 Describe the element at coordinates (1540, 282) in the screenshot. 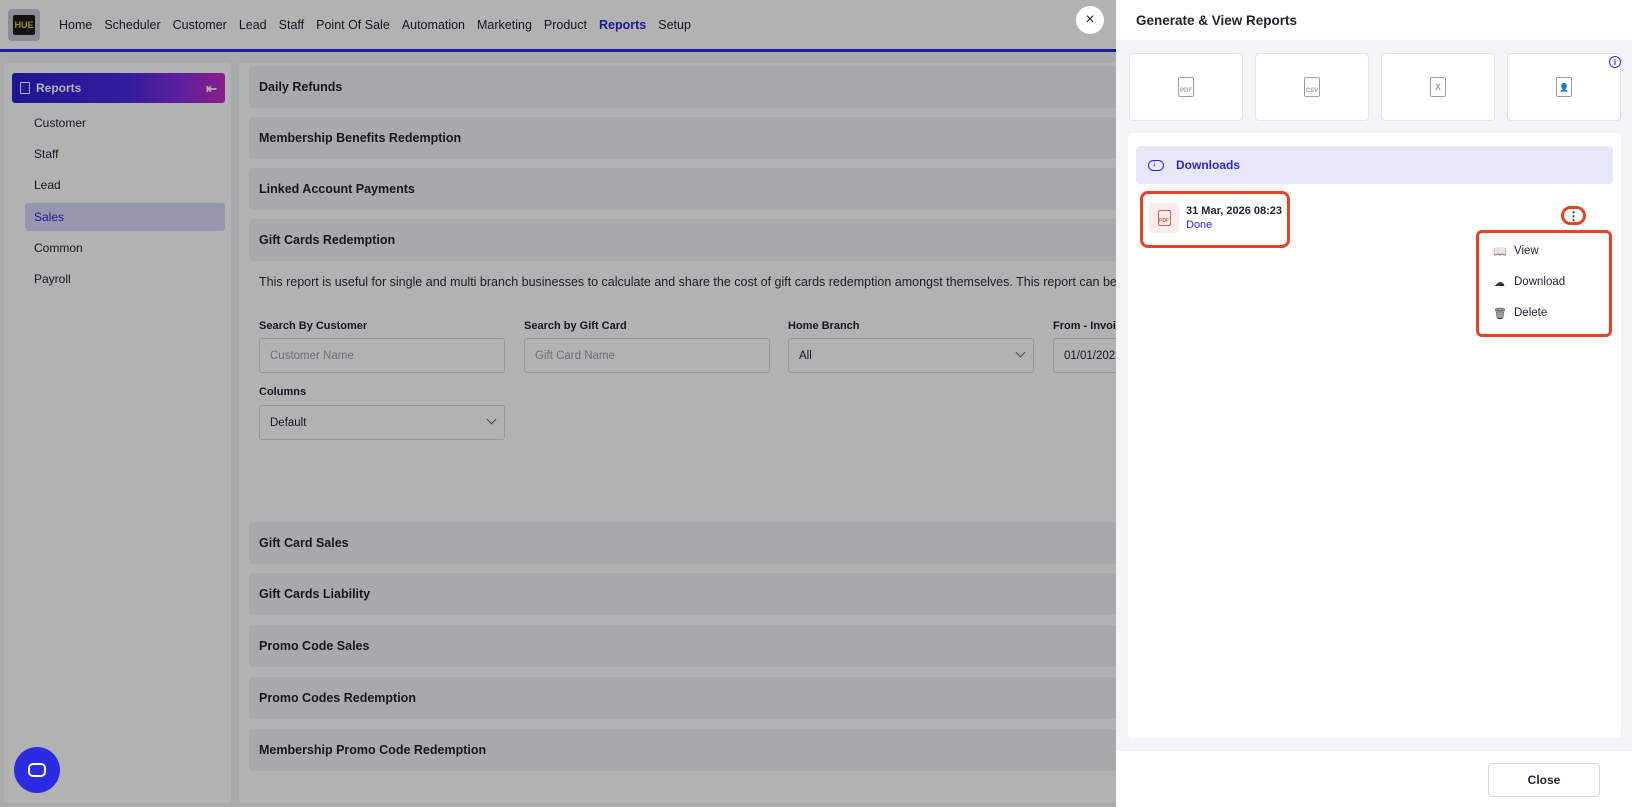

I see `menu-download-label: Download` at that location.